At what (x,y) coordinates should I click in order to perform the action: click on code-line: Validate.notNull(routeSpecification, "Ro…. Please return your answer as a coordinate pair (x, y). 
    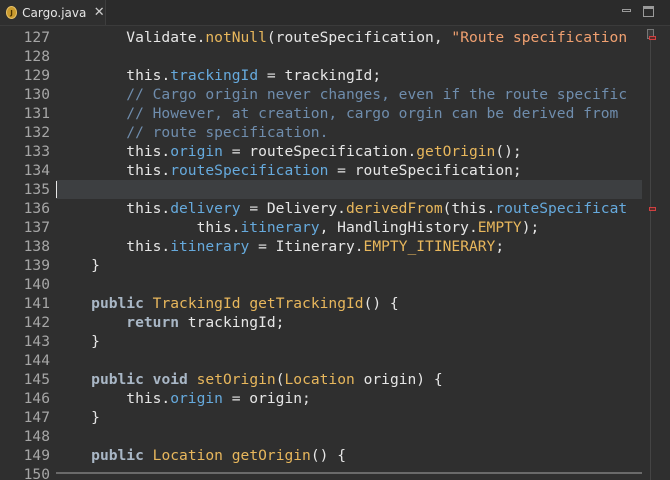
    Looking at the image, I should click on (349, 37).